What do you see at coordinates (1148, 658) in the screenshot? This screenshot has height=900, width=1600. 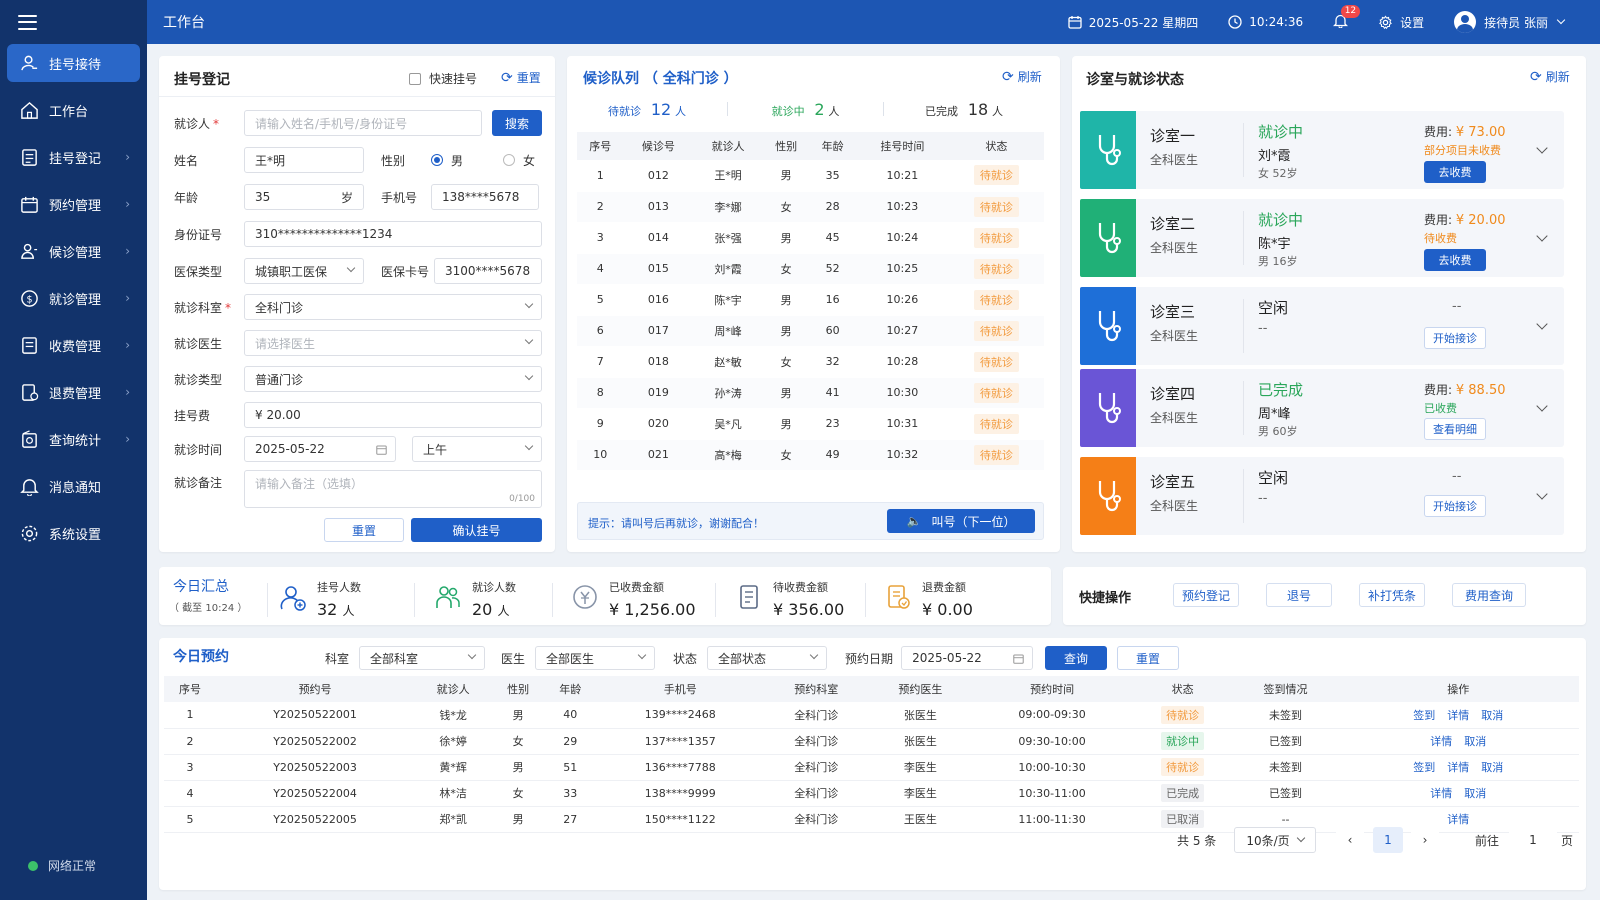 I see `filter-reset-button: 重置` at bounding box center [1148, 658].